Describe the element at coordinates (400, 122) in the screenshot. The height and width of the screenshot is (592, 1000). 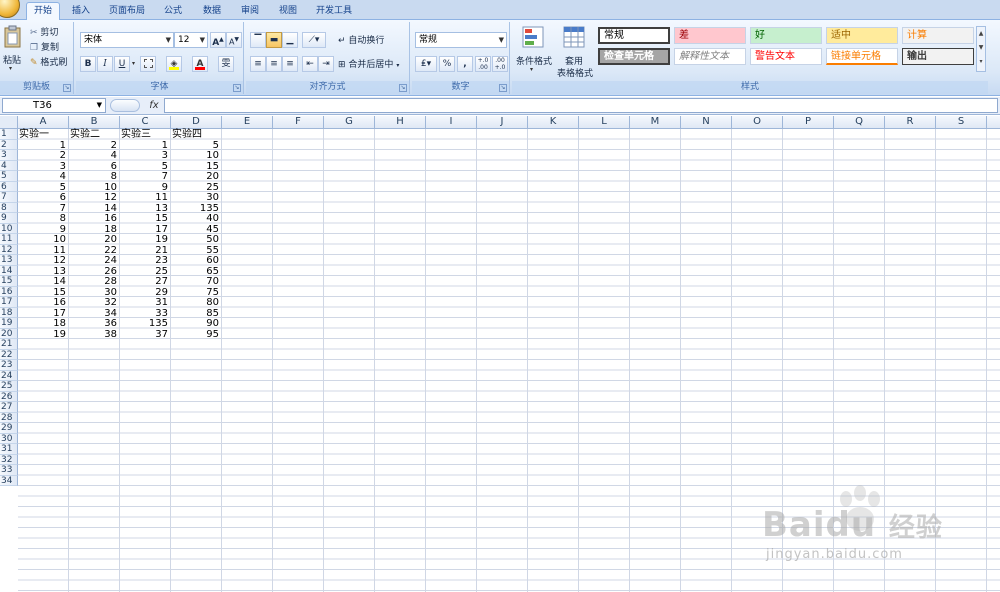
I see `column-header-h: H` at that location.